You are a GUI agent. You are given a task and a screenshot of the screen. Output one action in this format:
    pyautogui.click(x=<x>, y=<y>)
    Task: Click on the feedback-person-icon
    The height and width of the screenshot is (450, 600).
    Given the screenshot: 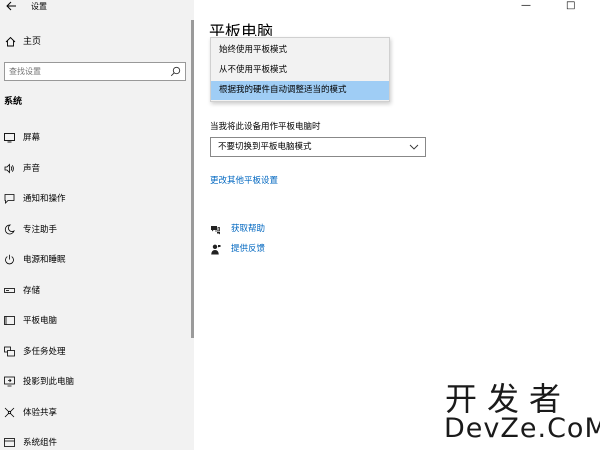 What is the action you would take?
    pyautogui.click(x=215, y=249)
    